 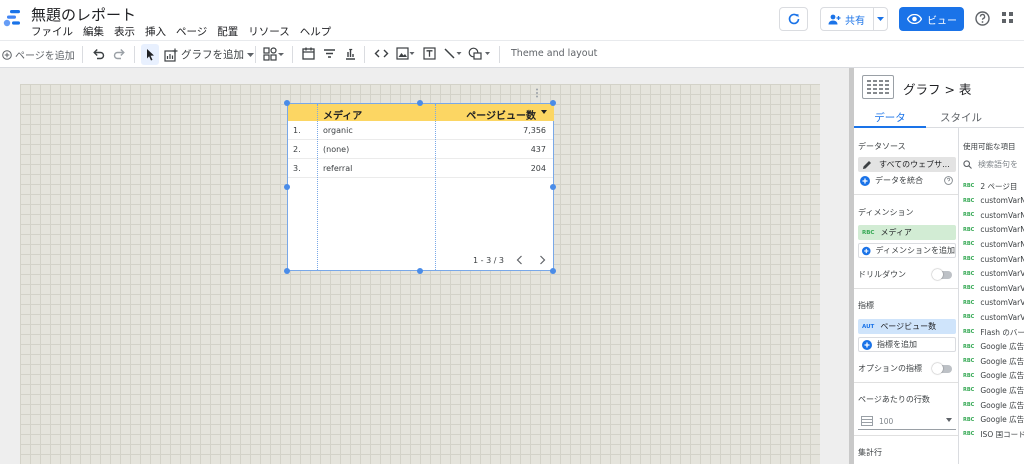 What do you see at coordinates (495, 113) in the screenshot?
I see `table-header-metric: ページビュー数` at bounding box center [495, 113].